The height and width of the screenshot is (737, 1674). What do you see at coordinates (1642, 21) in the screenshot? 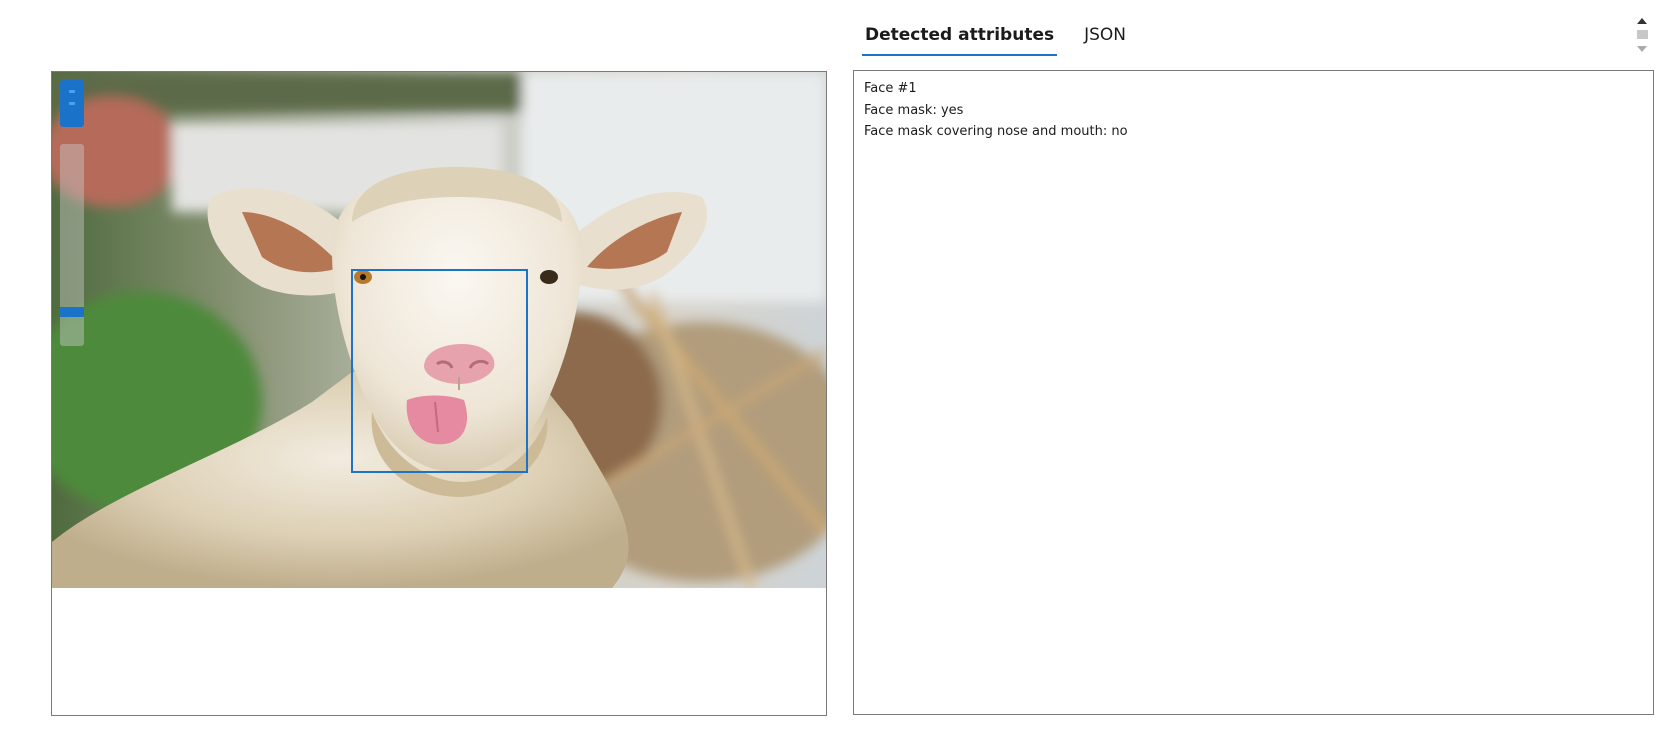
I see `scroll-up-icon` at bounding box center [1642, 21].